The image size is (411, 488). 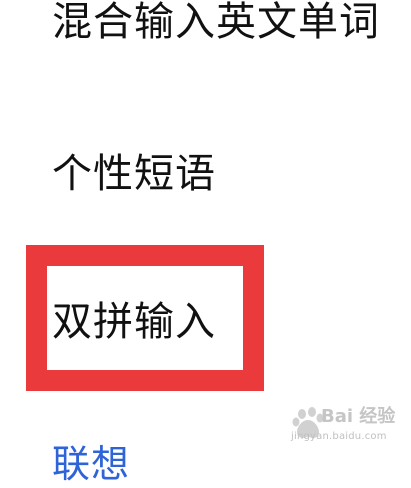 What do you see at coordinates (91, 464) in the screenshot?
I see `menu-item-association: 联想` at bounding box center [91, 464].